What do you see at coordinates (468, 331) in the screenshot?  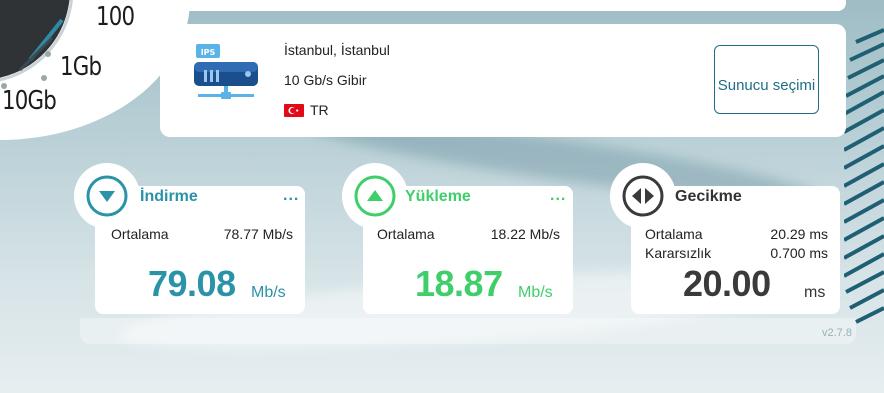 I see `results-panel-bottom` at bounding box center [468, 331].